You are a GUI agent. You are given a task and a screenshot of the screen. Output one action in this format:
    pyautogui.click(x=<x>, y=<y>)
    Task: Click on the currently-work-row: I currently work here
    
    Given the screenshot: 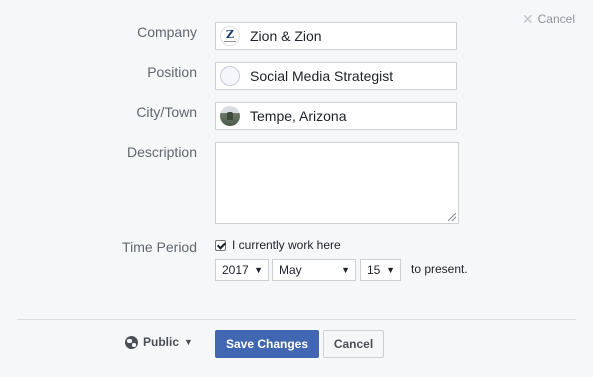 What is the action you would take?
    pyautogui.click(x=278, y=245)
    